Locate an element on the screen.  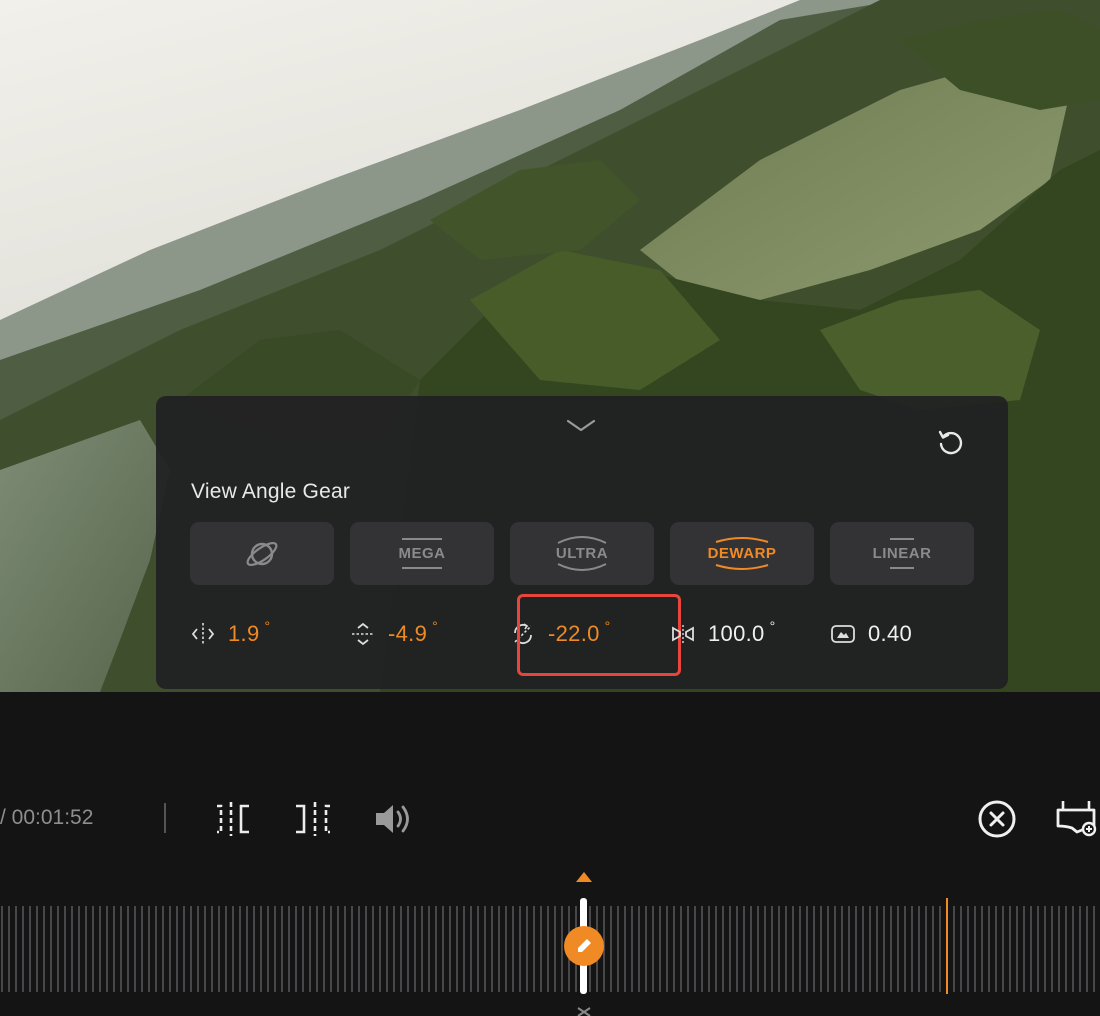
timeline-ticks is located at coordinates (548, 944).